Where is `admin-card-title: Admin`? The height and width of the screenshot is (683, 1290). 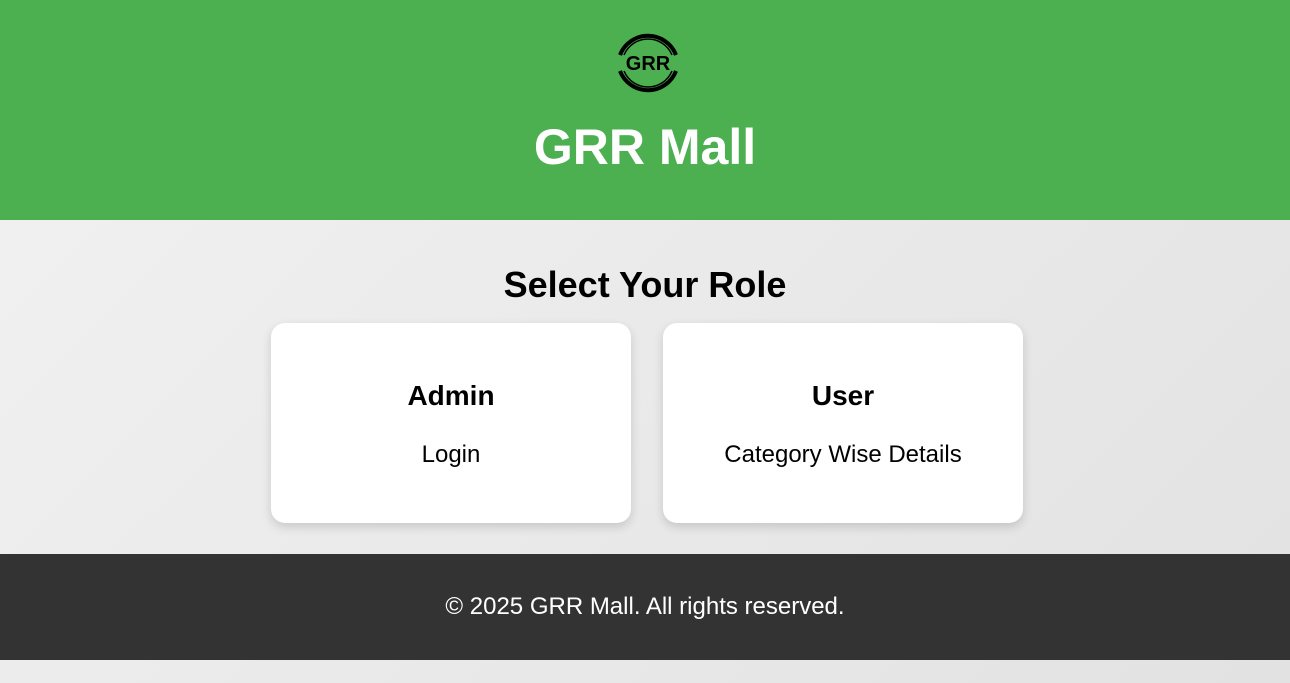 admin-card-title: Admin is located at coordinates (451, 395).